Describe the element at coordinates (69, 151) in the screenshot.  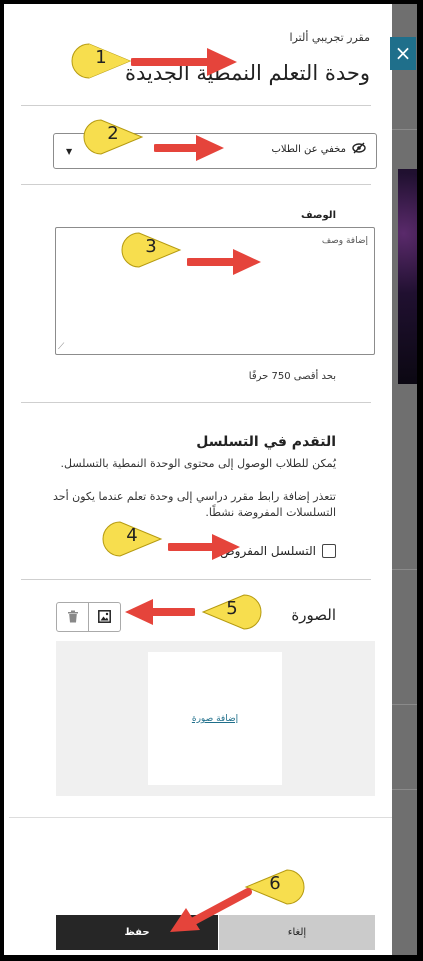
I see `chevron-down-icon: ▼` at that location.